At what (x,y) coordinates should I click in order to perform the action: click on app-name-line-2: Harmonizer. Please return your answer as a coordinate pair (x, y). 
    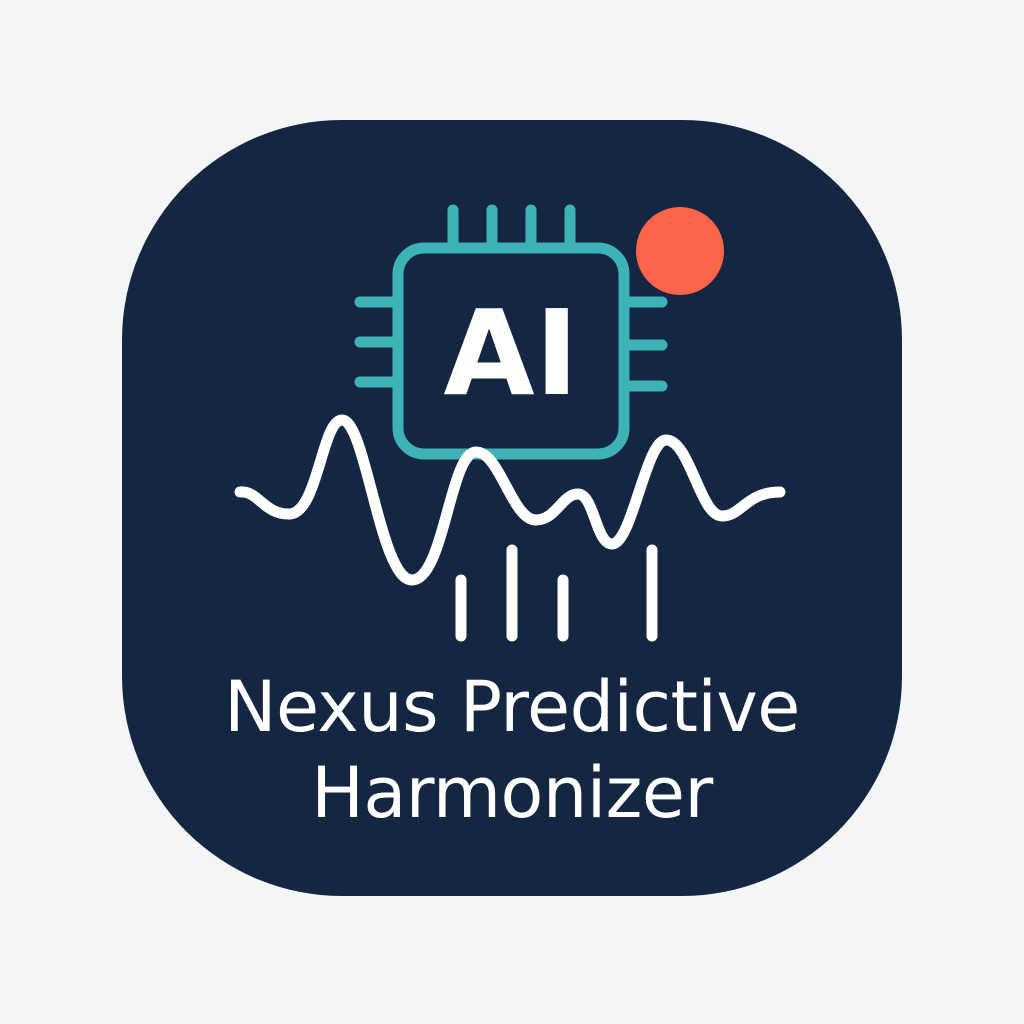
    Looking at the image, I should click on (512, 793).